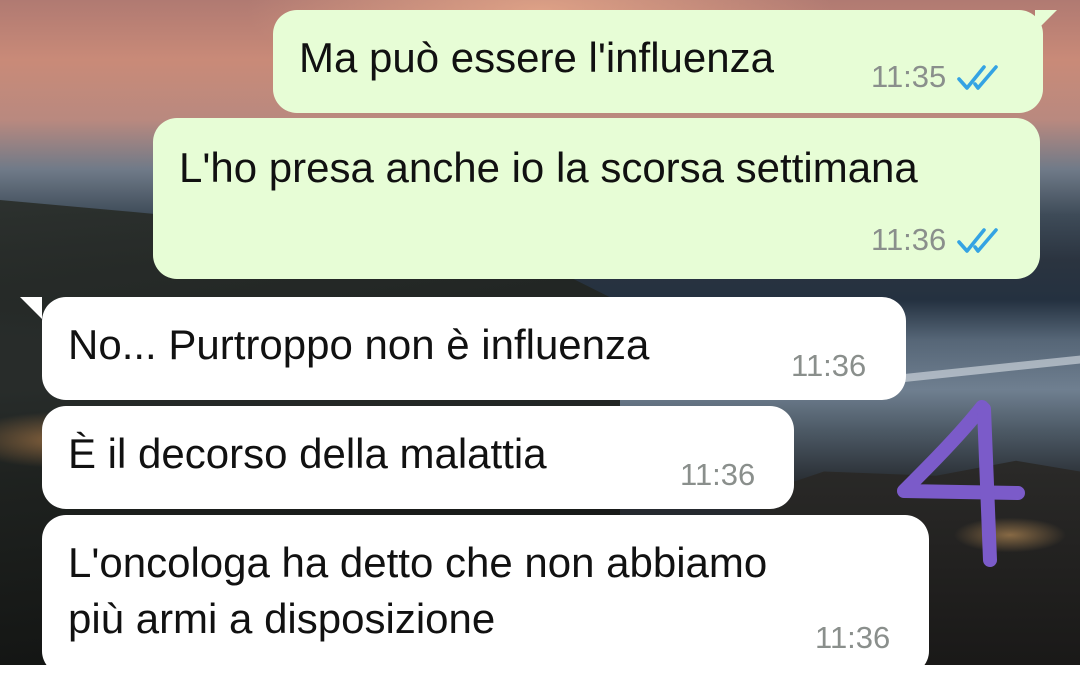 The width and height of the screenshot is (1080, 675). Describe the element at coordinates (418, 562) in the screenshot. I see `message-text-line-1: L'oncologa ha detto che non abbiamo` at that location.